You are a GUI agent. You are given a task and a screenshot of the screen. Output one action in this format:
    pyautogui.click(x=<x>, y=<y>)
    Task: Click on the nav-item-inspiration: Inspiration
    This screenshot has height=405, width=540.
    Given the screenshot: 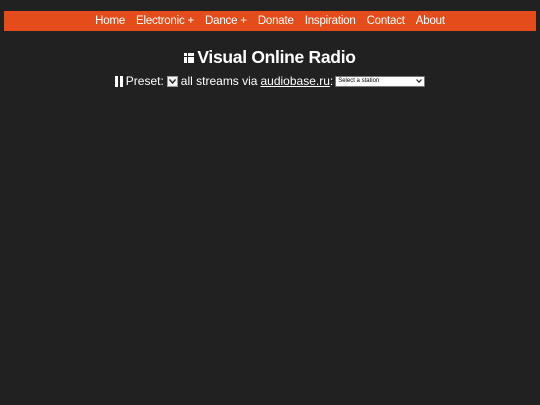 What is the action you would take?
    pyautogui.click(x=330, y=21)
    